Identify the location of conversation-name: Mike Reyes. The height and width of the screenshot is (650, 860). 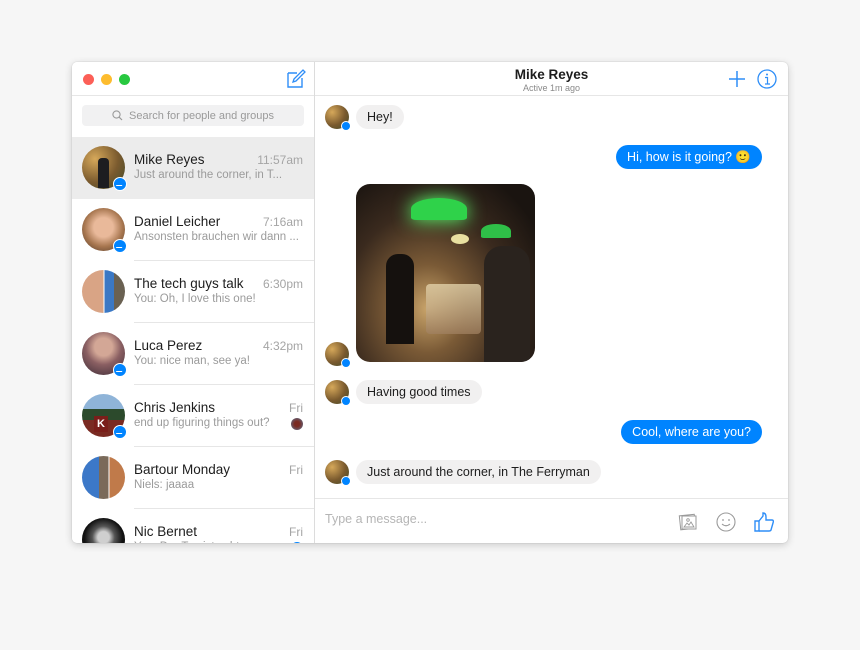
(169, 159).